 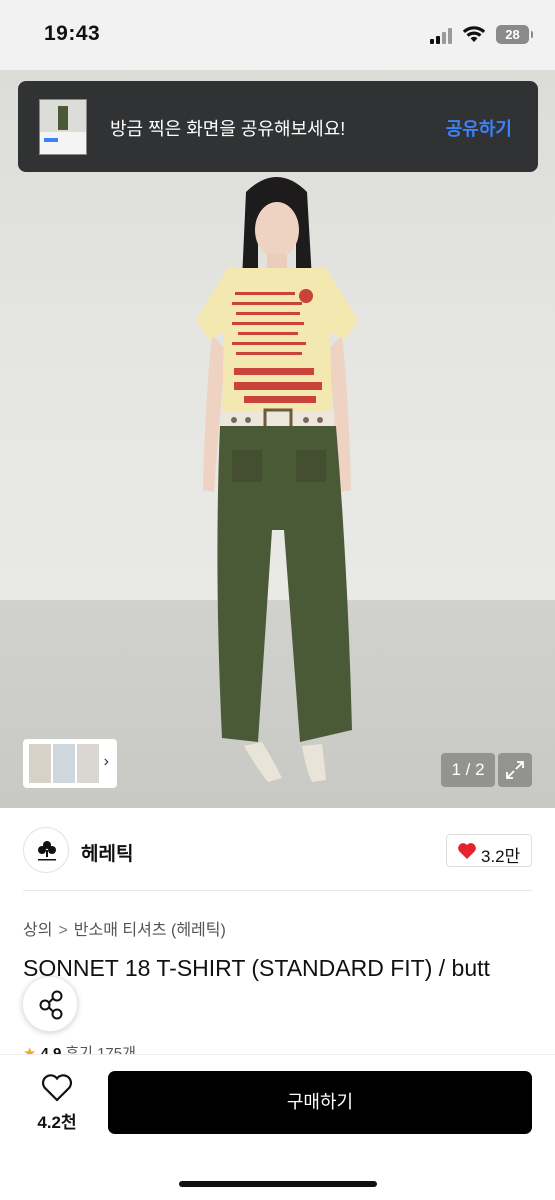 I want to click on breadcrumb: 상의 > 반소매 티셔츠 (헤레틱), so click(x=124, y=928).